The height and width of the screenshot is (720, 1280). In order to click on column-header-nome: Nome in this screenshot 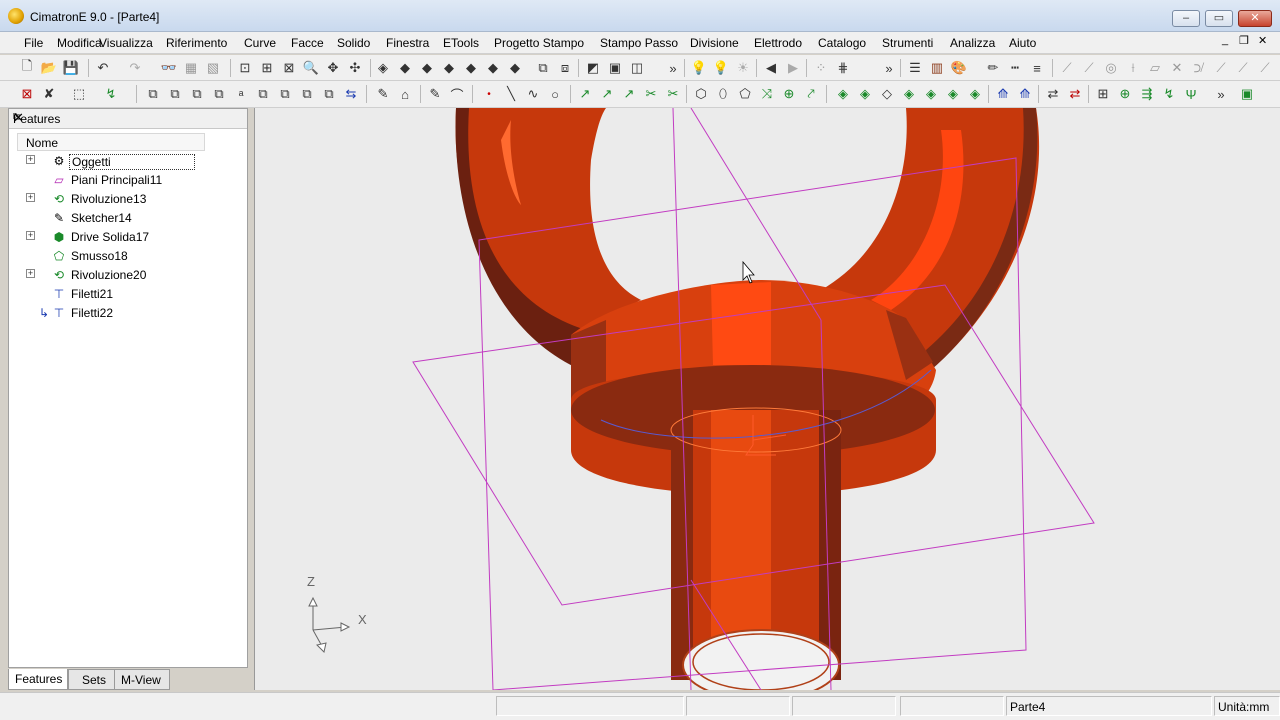, I will do `click(111, 142)`.